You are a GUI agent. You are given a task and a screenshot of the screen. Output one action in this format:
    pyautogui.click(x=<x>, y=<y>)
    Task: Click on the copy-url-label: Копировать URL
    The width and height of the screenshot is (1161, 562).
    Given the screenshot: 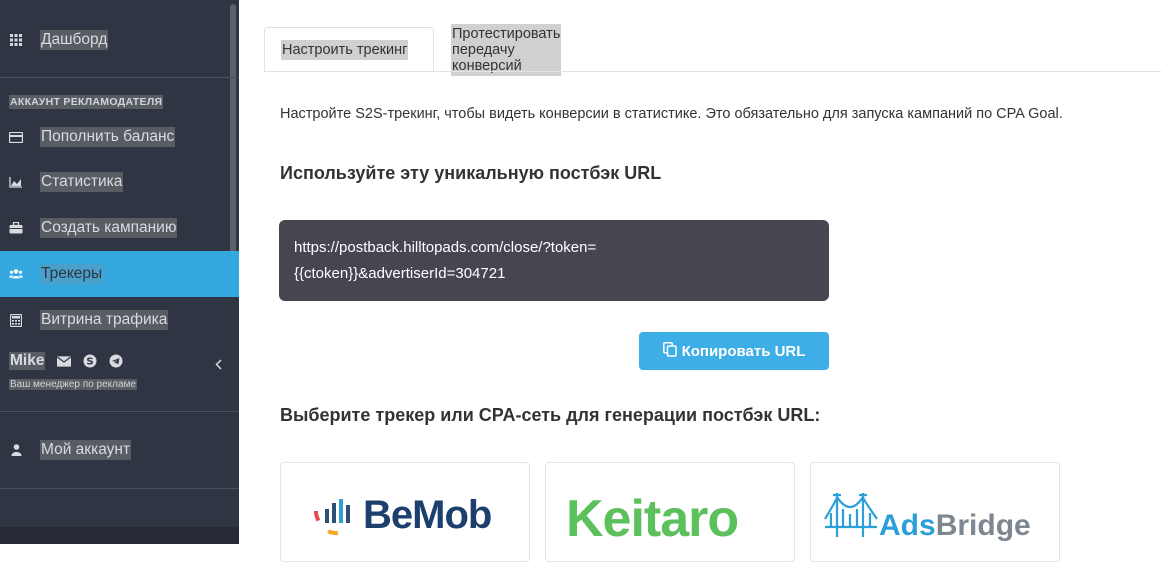 What is the action you would take?
    pyautogui.click(x=743, y=351)
    